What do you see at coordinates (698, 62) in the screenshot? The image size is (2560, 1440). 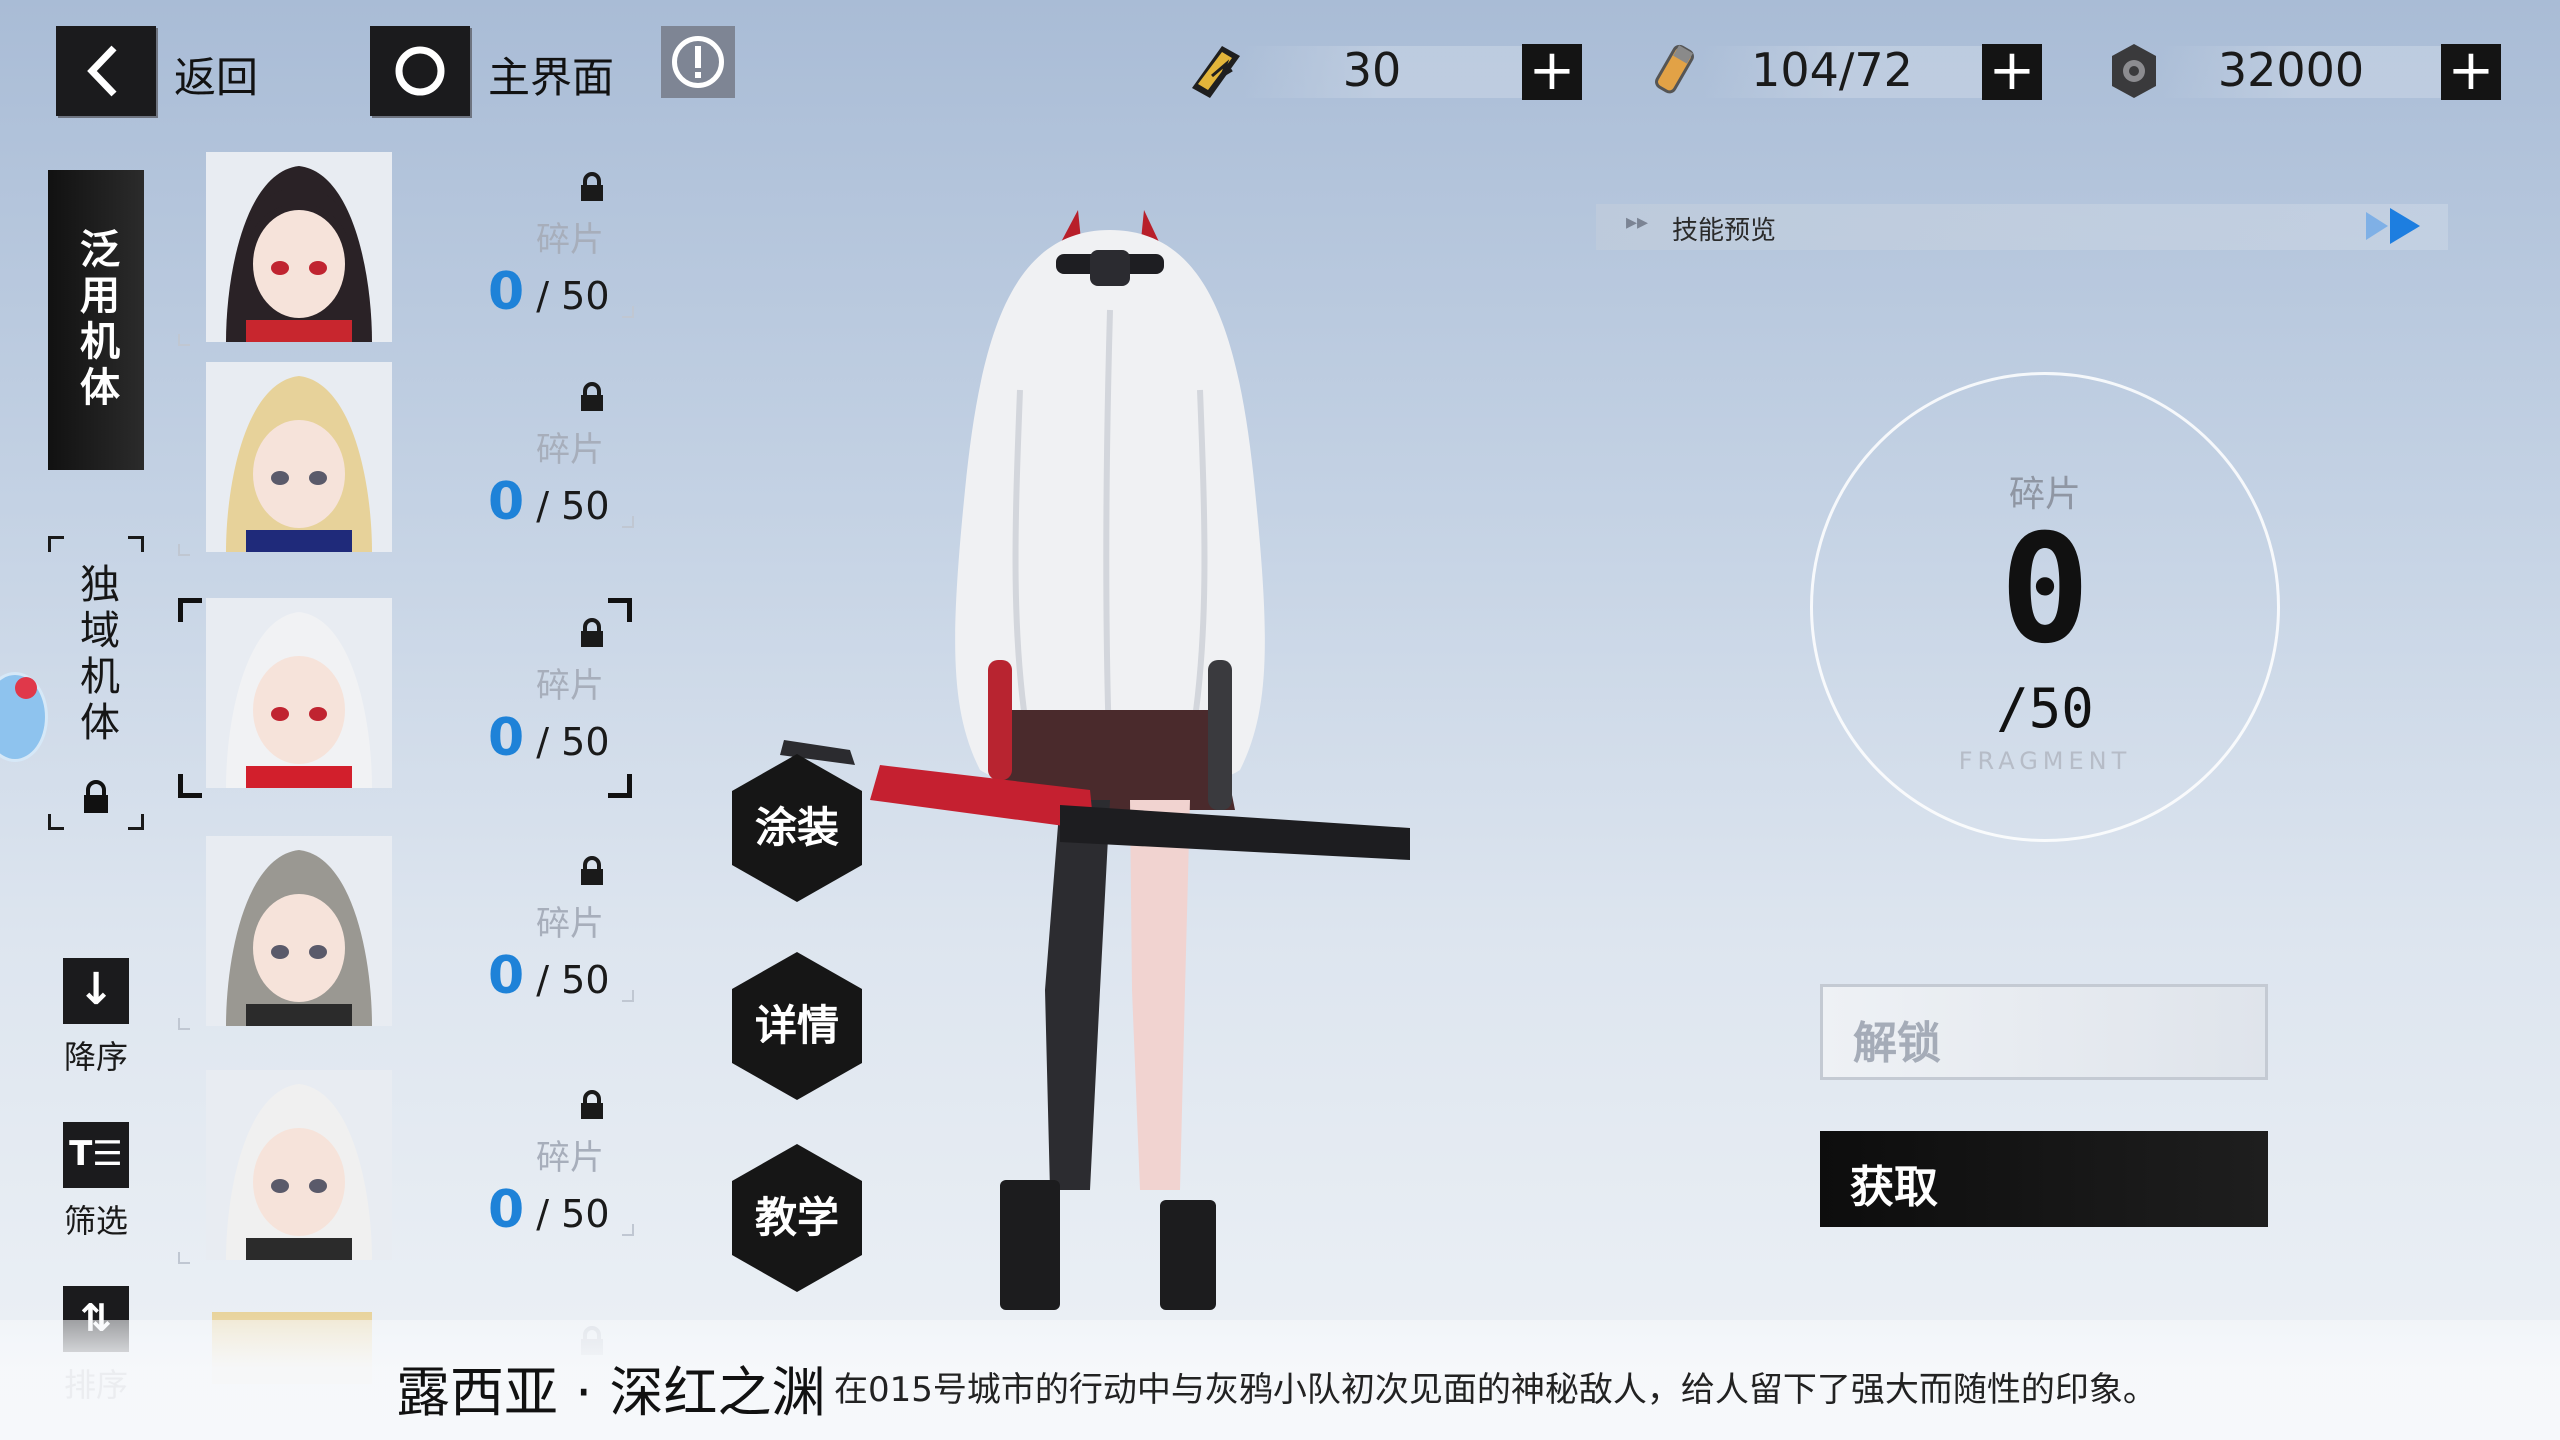 I see `info-button` at bounding box center [698, 62].